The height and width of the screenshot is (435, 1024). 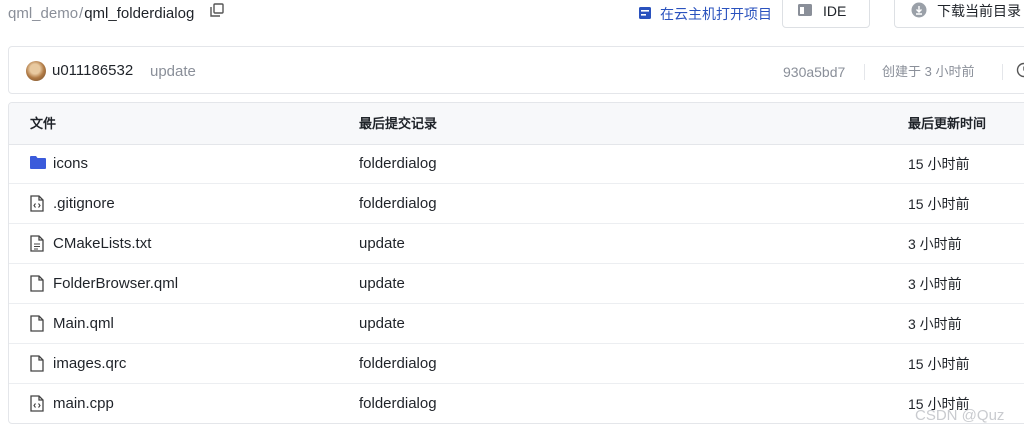 I want to click on ide-label: IDE, so click(x=835, y=11).